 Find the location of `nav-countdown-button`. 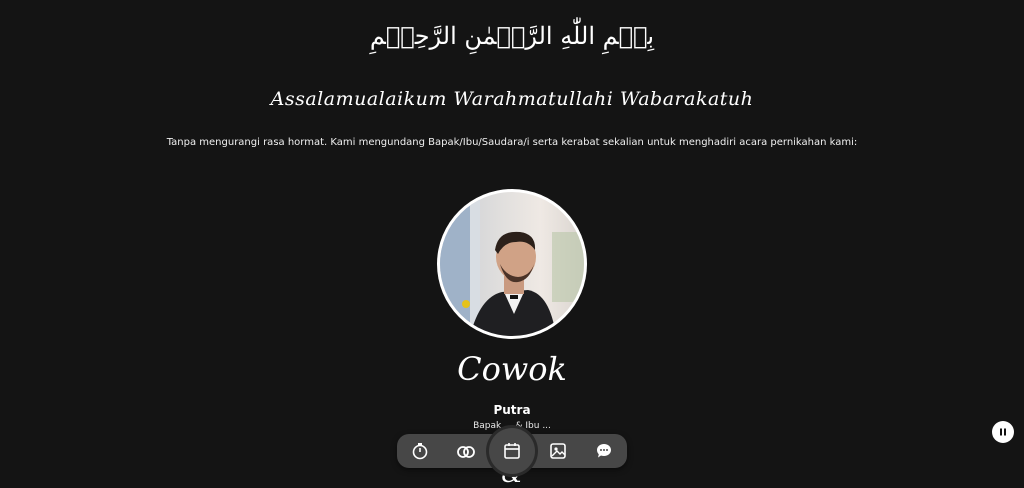

nav-countdown-button is located at coordinates (420, 451).